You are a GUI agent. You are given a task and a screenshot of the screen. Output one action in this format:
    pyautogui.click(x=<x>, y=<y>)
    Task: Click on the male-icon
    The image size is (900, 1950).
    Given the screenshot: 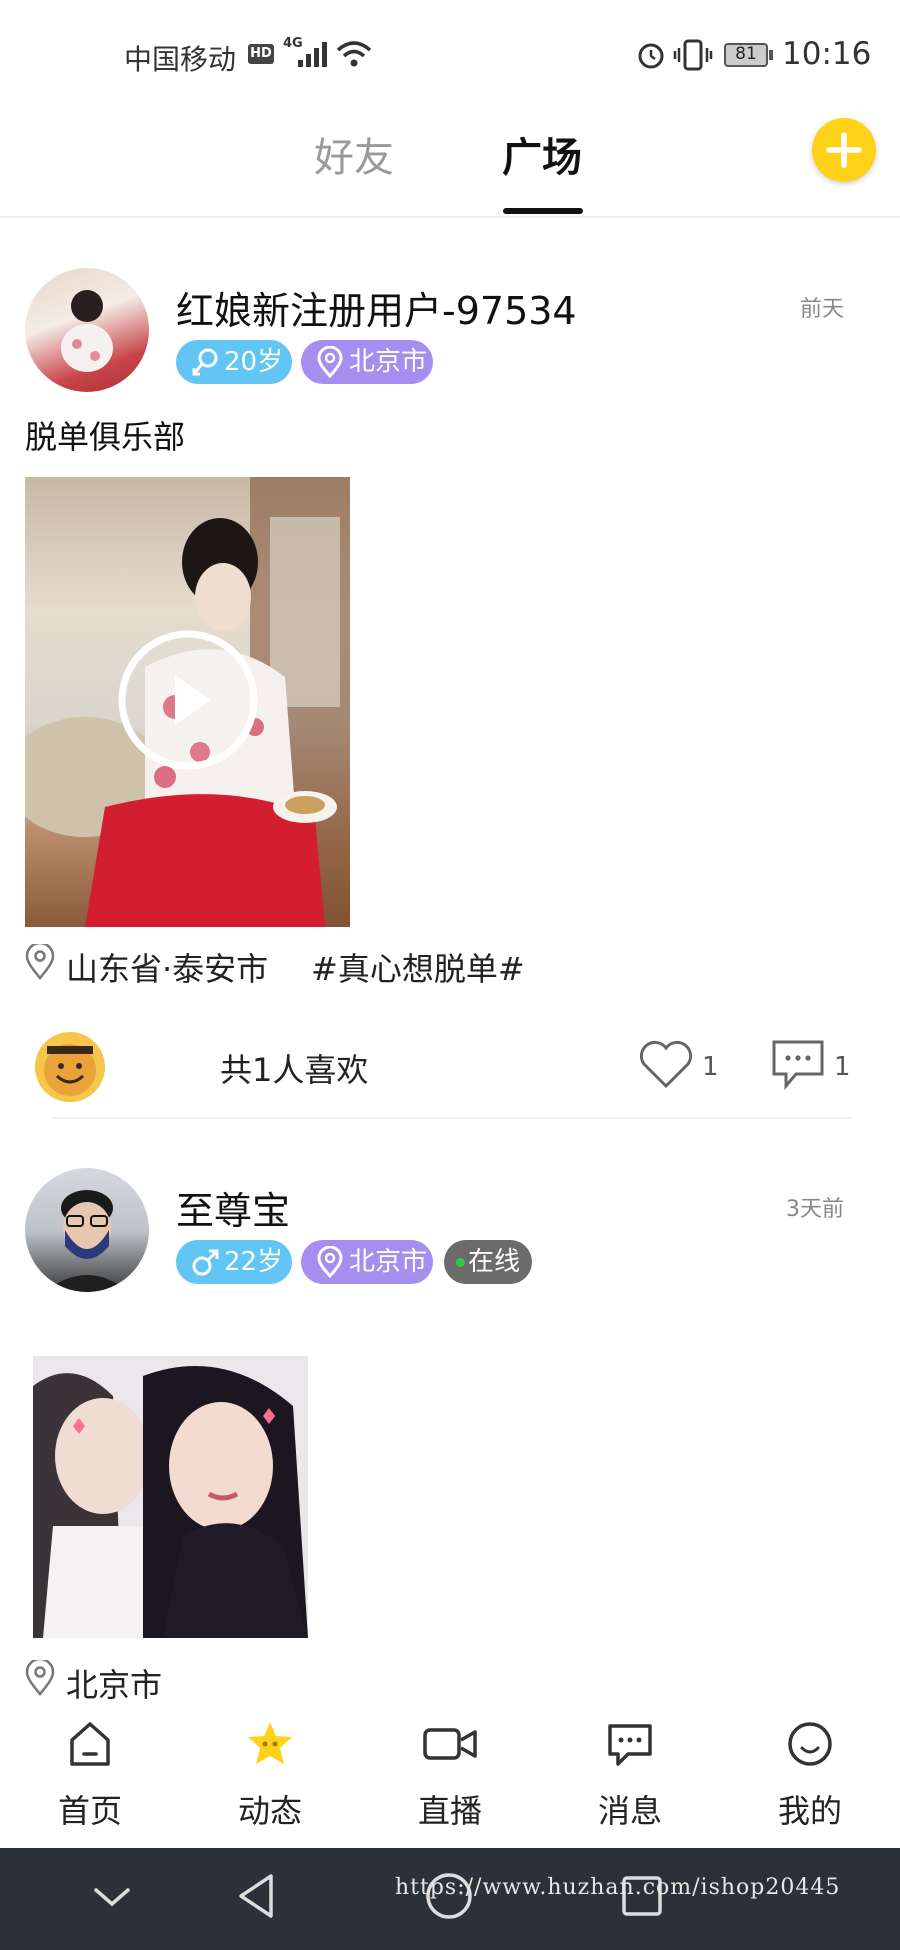 What is the action you would take?
    pyautogui.click(x=205, y=1262)
    